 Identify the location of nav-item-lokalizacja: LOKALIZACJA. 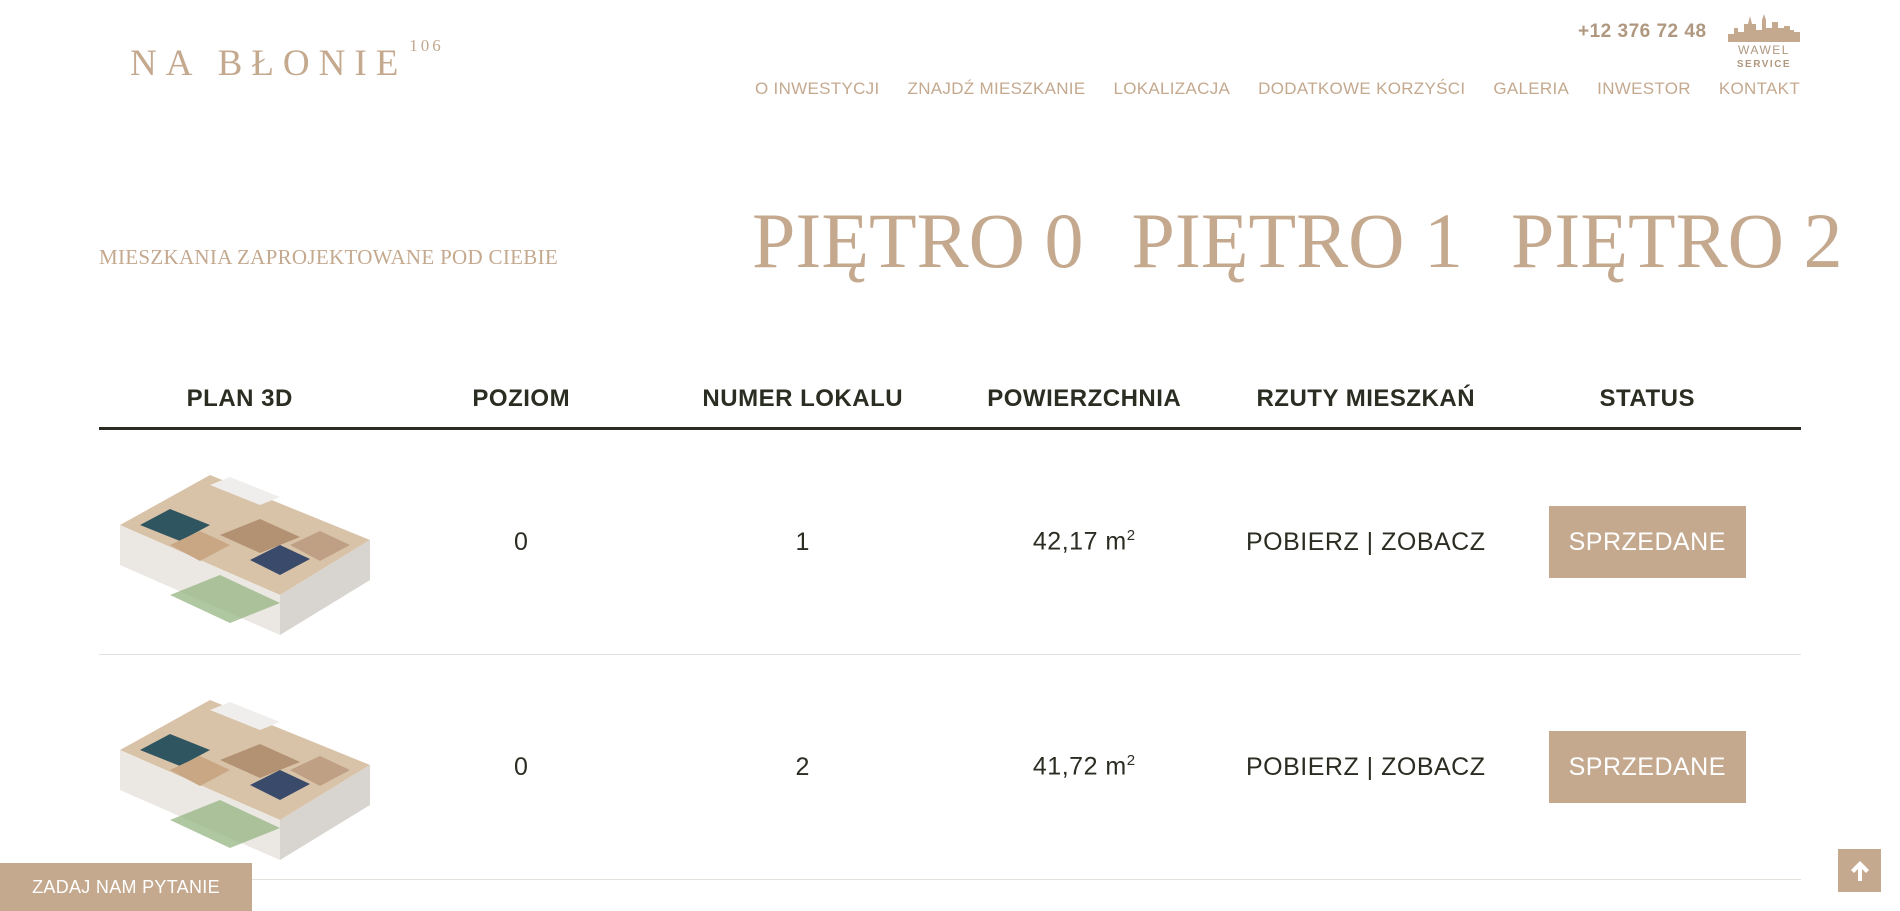
(1171, 89).